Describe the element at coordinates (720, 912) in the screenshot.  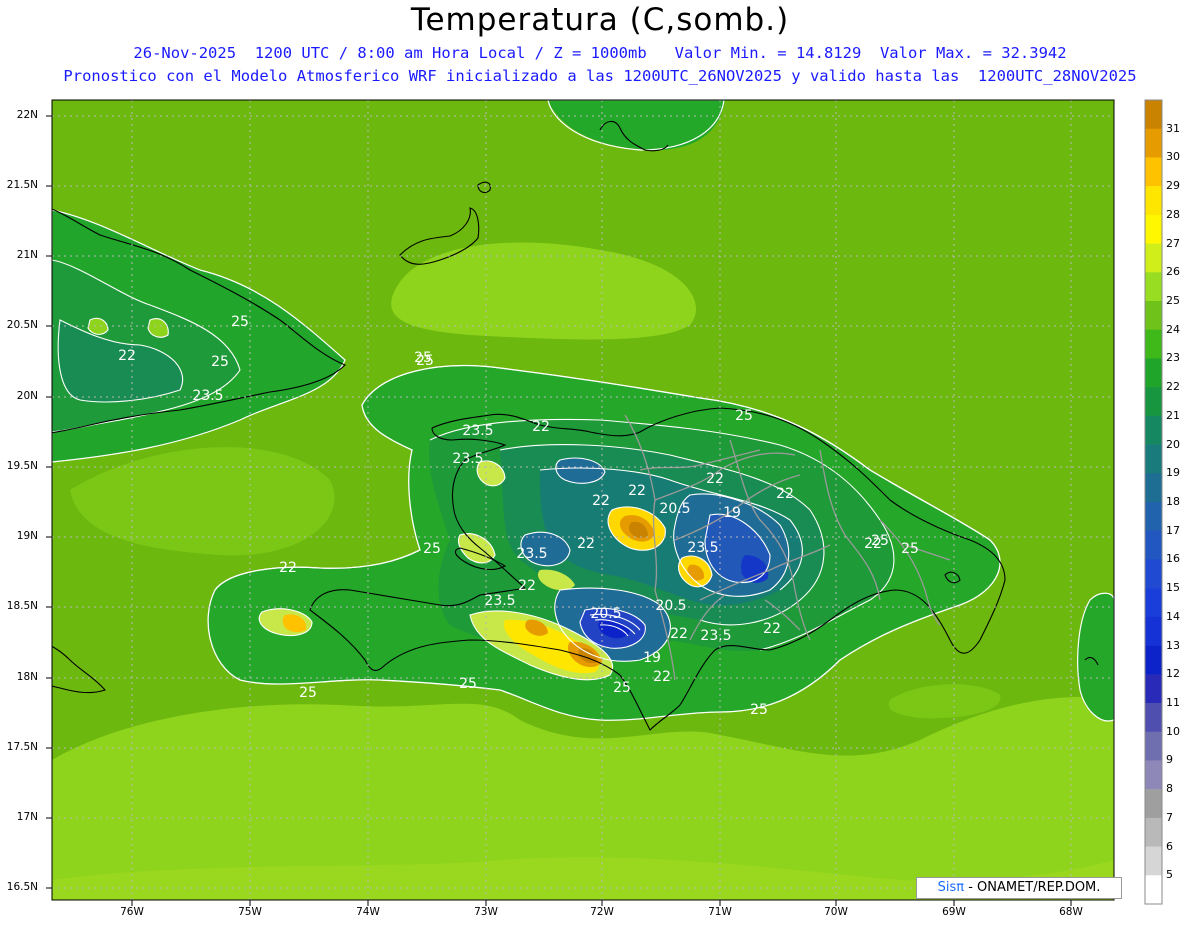
I see `lon-label: 71W` at that location.